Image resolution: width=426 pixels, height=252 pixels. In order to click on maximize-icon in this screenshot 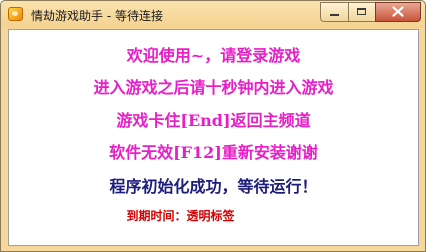, I will do `click(361, 11)`.